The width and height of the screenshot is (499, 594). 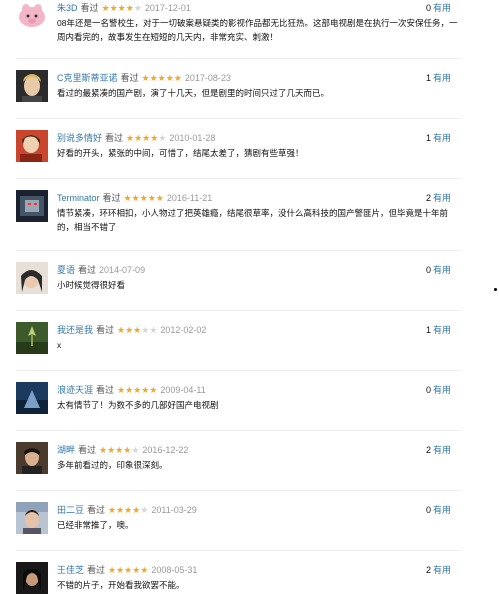 What do you see at coordinates (193, 93) in the screenshot?
I see `comment-text: 看过的最紧凑的国产剧，演了十几天，但是剧里的时间只过了几天而已。` at bounding box center [193, 93].